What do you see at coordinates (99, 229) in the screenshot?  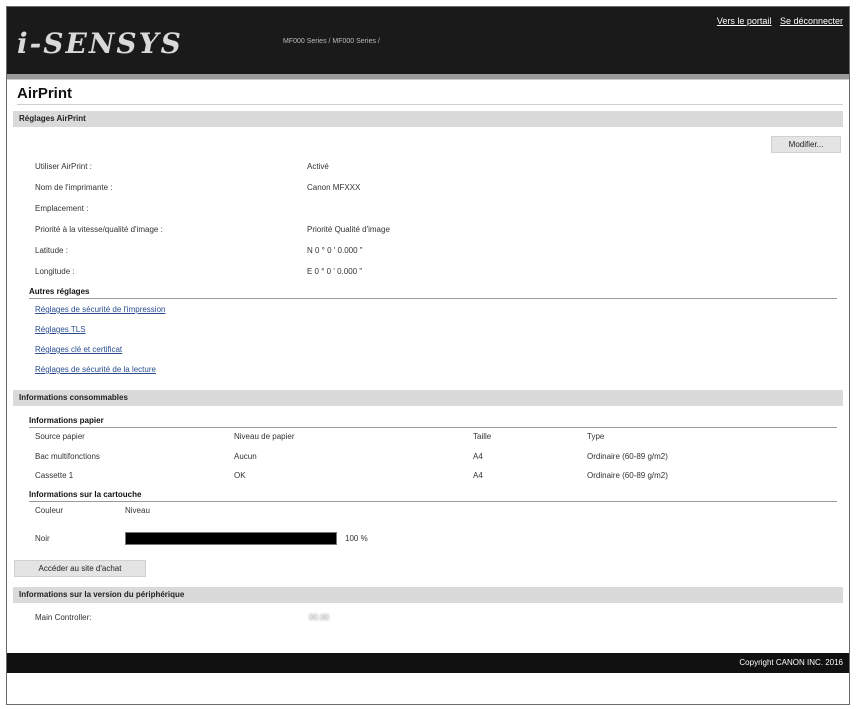 I see `setting-label: Priorité à la vitesse/qualité d'image :` at bounding box center [99, 229].